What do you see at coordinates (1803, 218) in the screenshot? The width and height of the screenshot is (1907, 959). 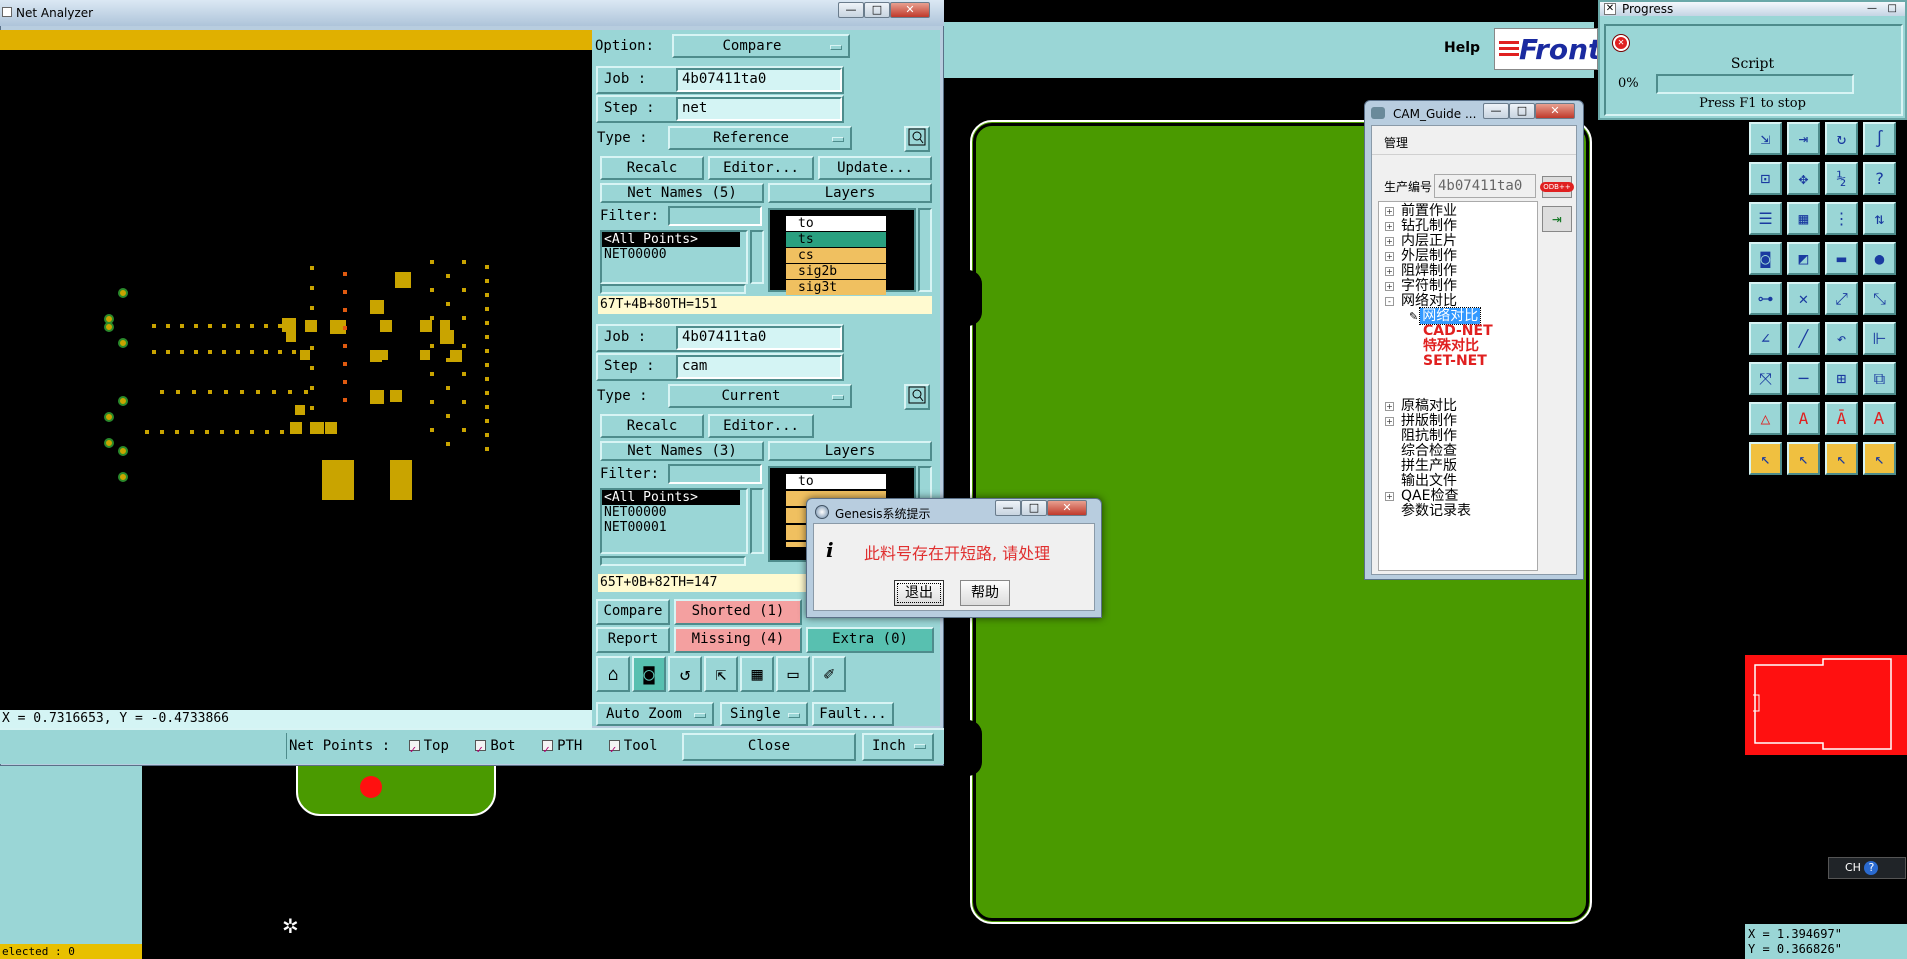 I see `grid-tool: ▦` at bounding box center [1803, 218].